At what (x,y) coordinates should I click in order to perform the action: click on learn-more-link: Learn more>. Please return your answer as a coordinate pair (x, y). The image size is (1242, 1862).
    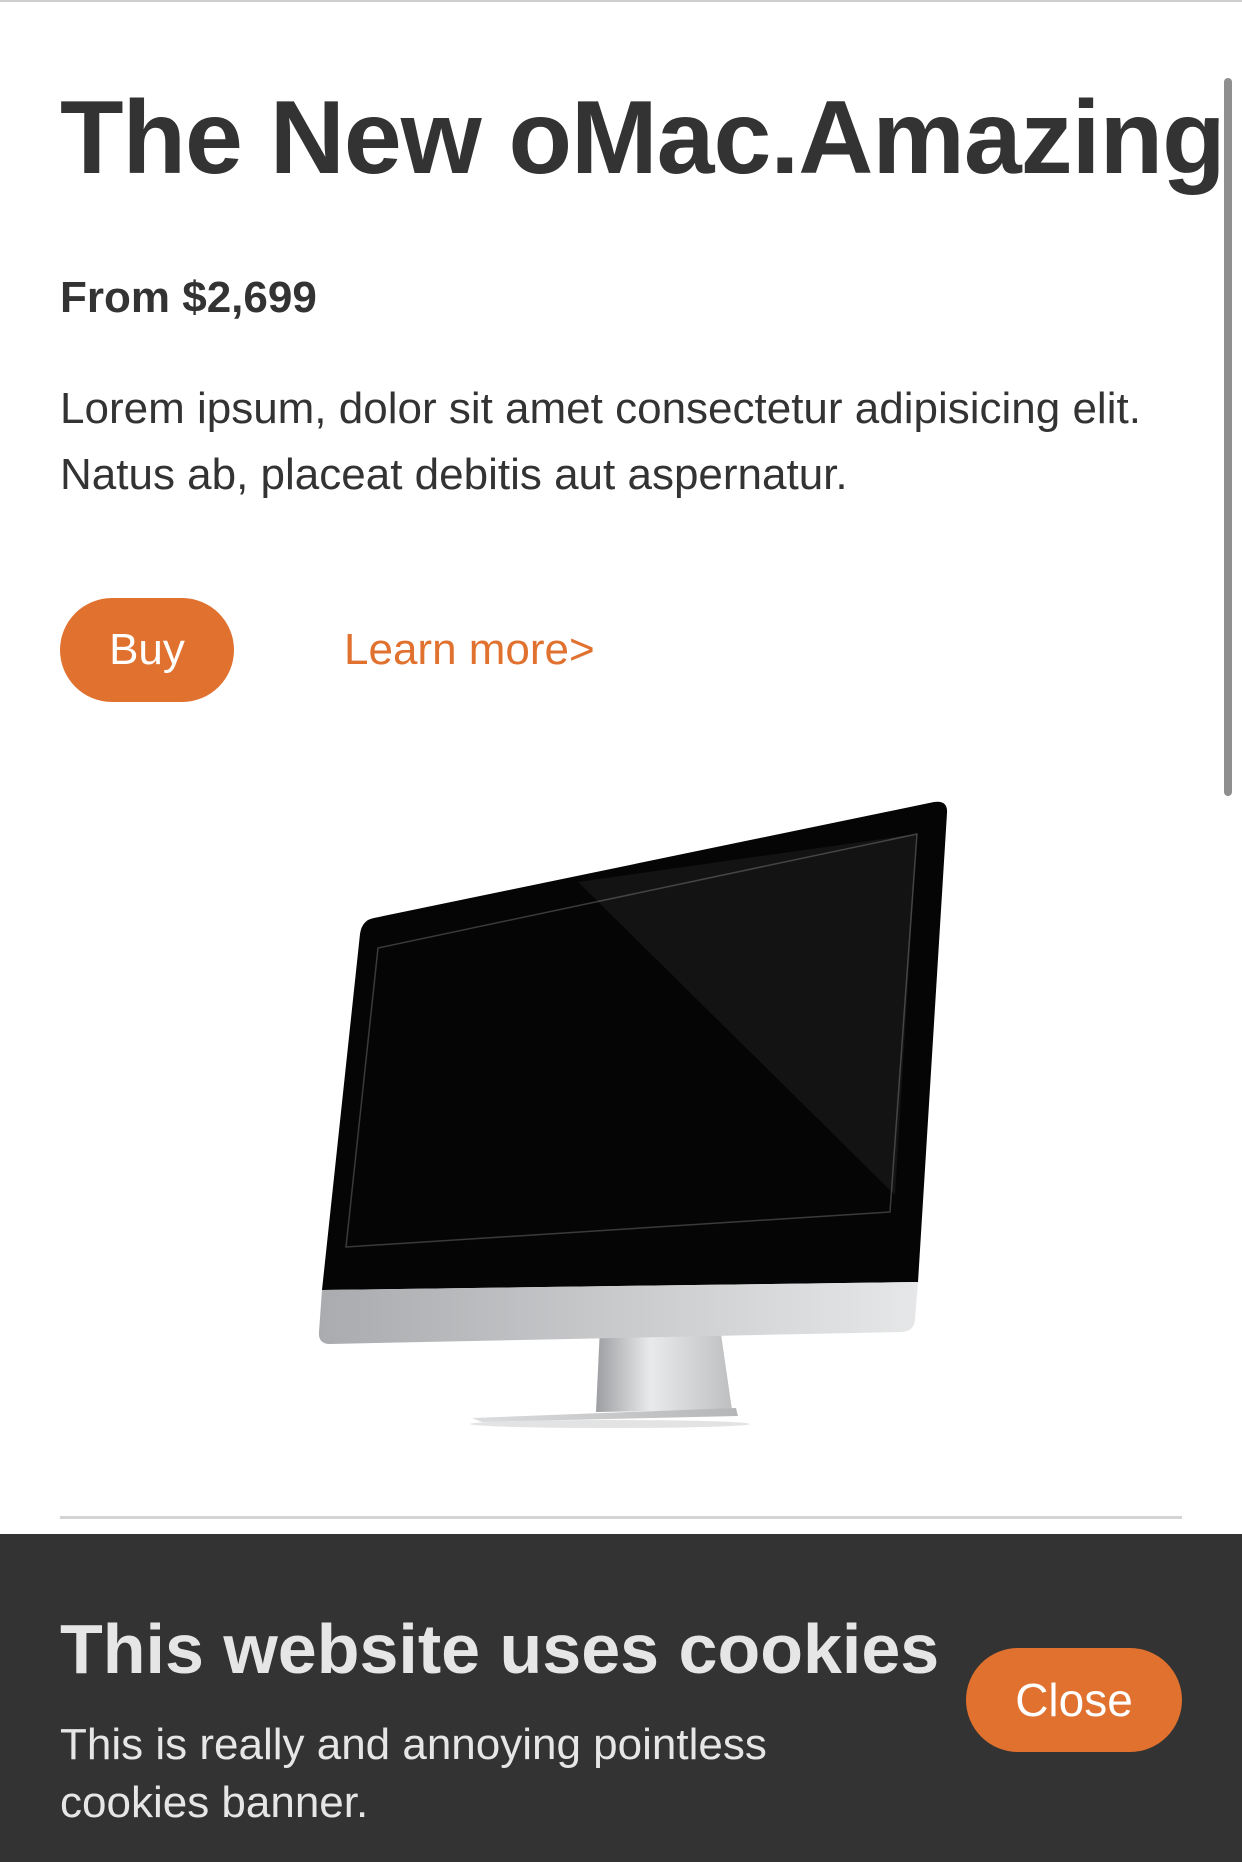
    Looking at the image, I should click on (469, 650).